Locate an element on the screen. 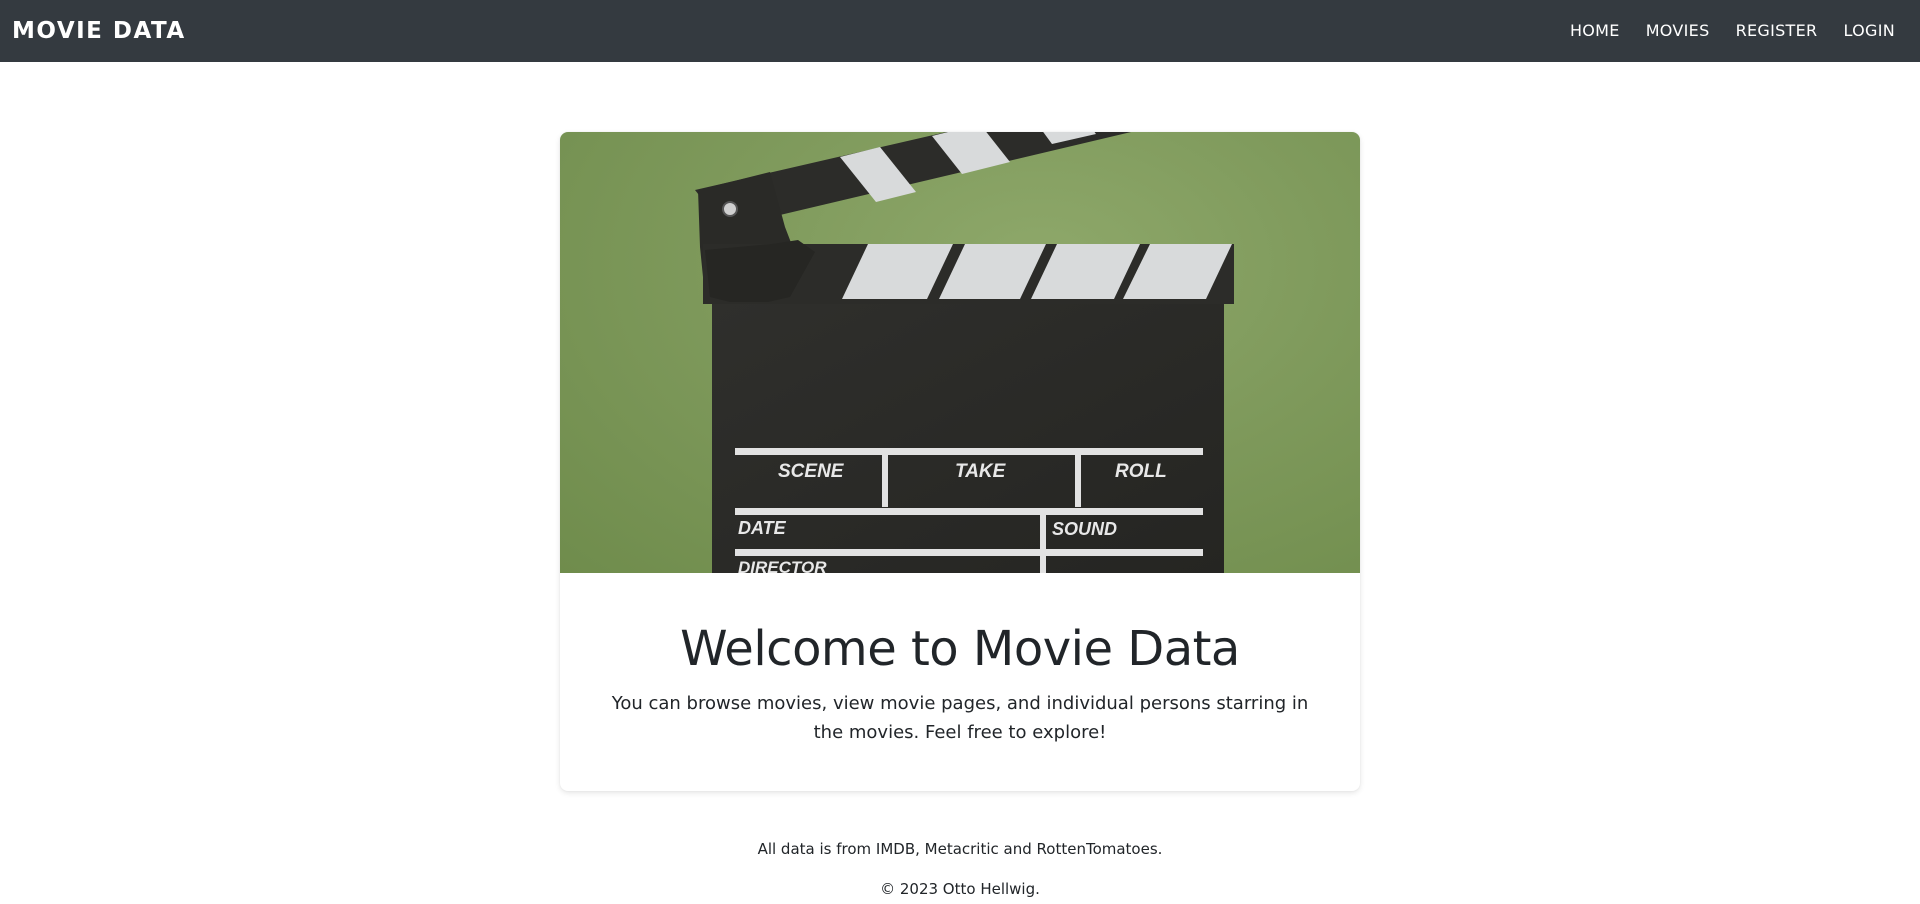 The width and height of the screenshot is (1920, 904). nav-links: HOME MOVIES REGISTER LOGIN is located at coordinates (1732, 31).